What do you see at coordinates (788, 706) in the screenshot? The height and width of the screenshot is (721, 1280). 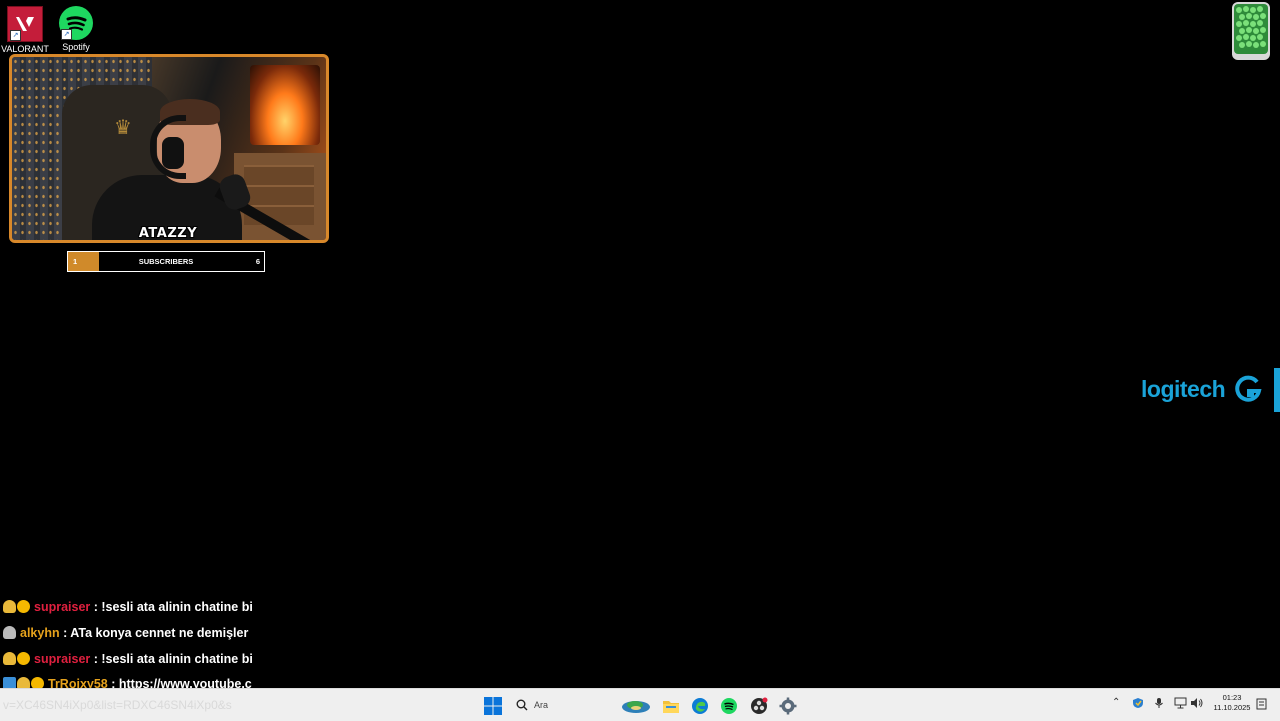 I see `settings-icon` at bounding box center [788, 706].